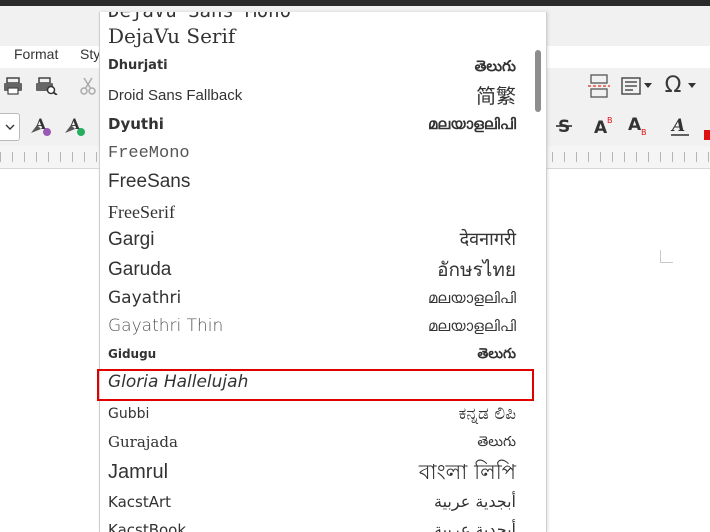 This screenshot has width=710, height=532. Describe the element at coordinates (538, 81) in the screenshot. I see `scrollbar-thumb` at that location.